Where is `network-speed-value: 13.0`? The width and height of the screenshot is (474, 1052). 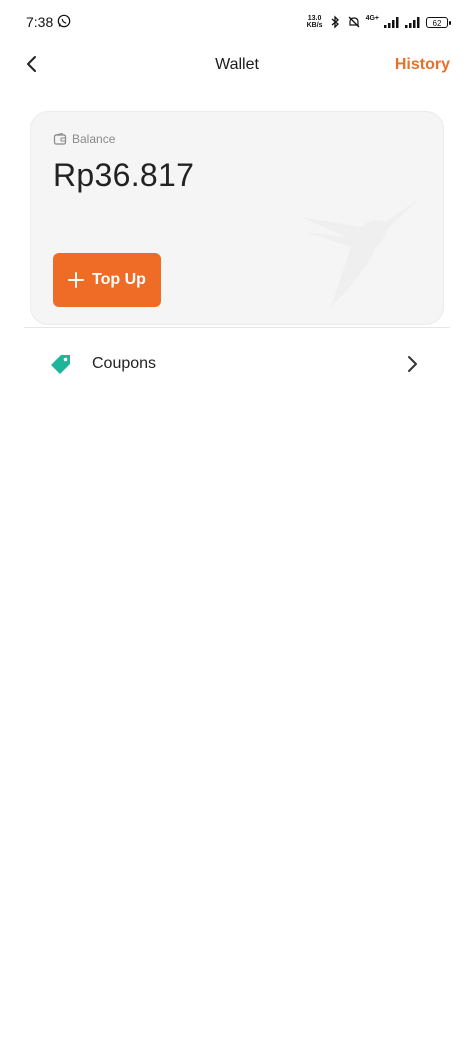 network-speed-value: 13.0 is located at coordinates (314, 18).